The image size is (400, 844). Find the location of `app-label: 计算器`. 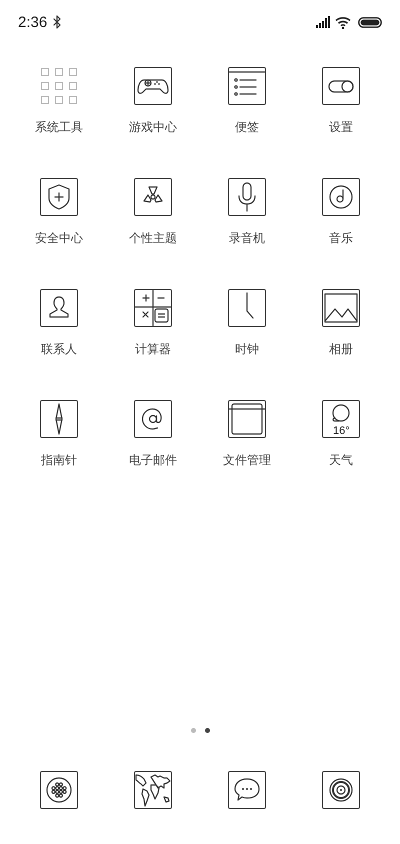

app-label: 计算器 is located at coordinates (153, 349).